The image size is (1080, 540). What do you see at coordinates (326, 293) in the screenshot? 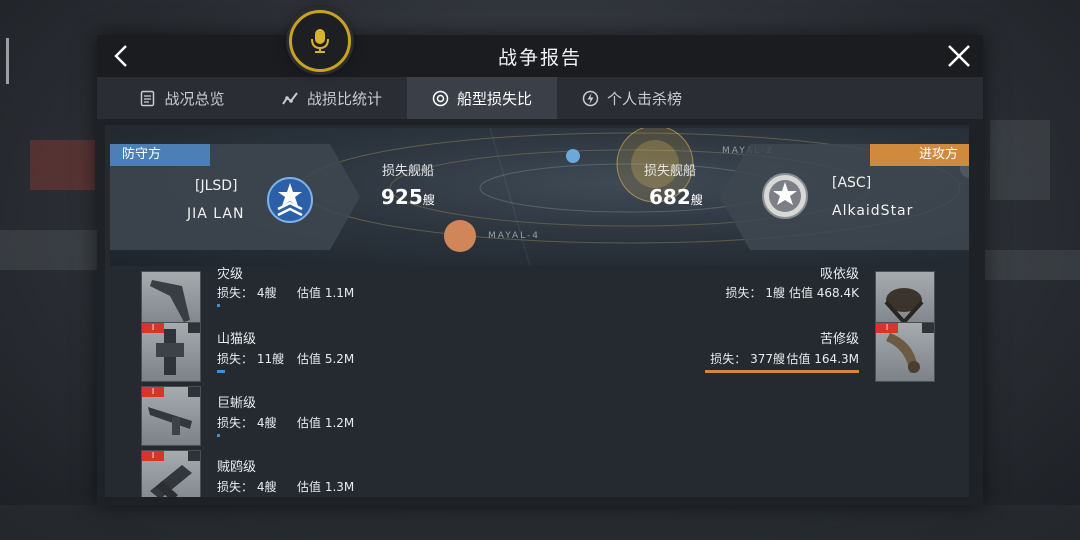
I see `ship-value: 估值 1.1M` at bounding box center [326, 293].